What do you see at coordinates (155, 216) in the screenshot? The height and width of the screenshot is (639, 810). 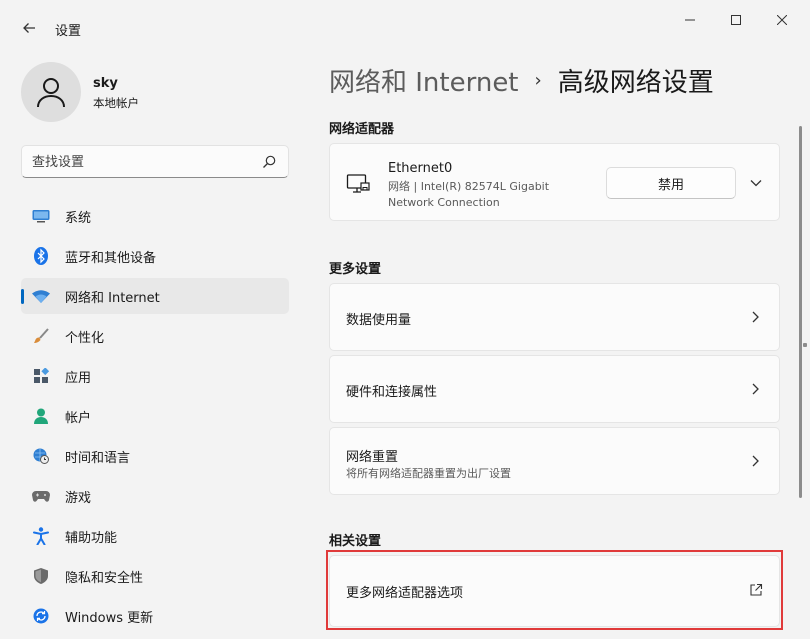 I see `sidebar-item-system: 系统` at bounding box center [155, 216].